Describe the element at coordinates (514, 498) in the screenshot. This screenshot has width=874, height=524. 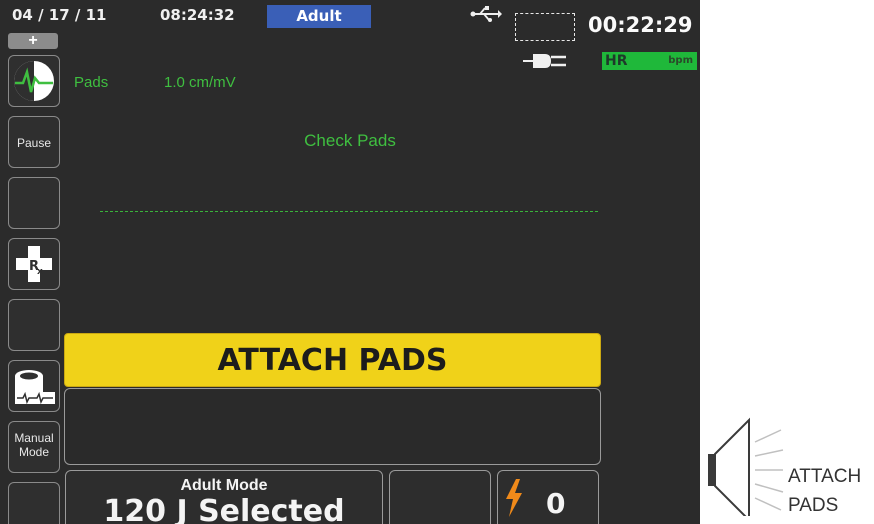
I see `lightning-bolt-icon` at that location.